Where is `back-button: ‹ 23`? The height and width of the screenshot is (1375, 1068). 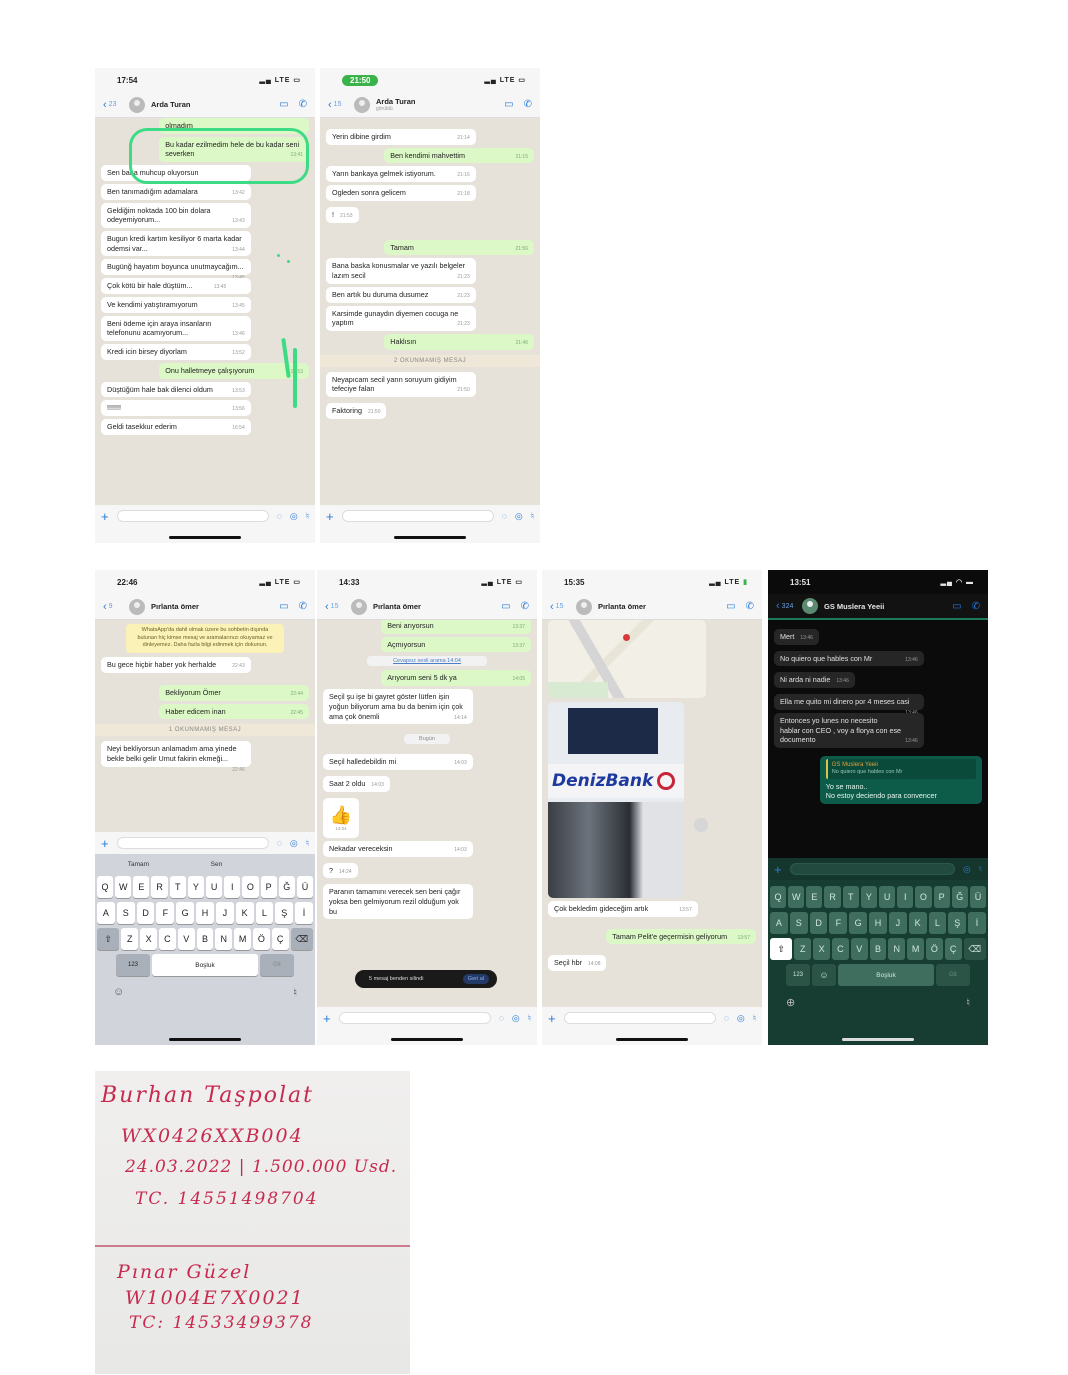
back-button: ‹ 23 is located at coordinates (116, 105).